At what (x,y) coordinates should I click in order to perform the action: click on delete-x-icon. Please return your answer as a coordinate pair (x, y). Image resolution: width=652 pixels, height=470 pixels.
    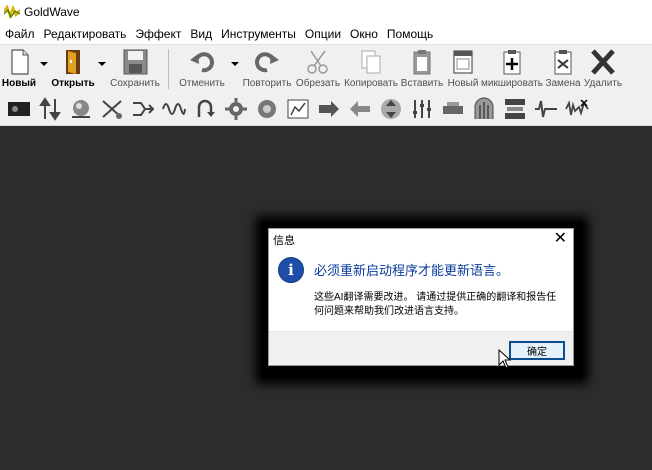
    Looking at the image, I should click on (603, 62).